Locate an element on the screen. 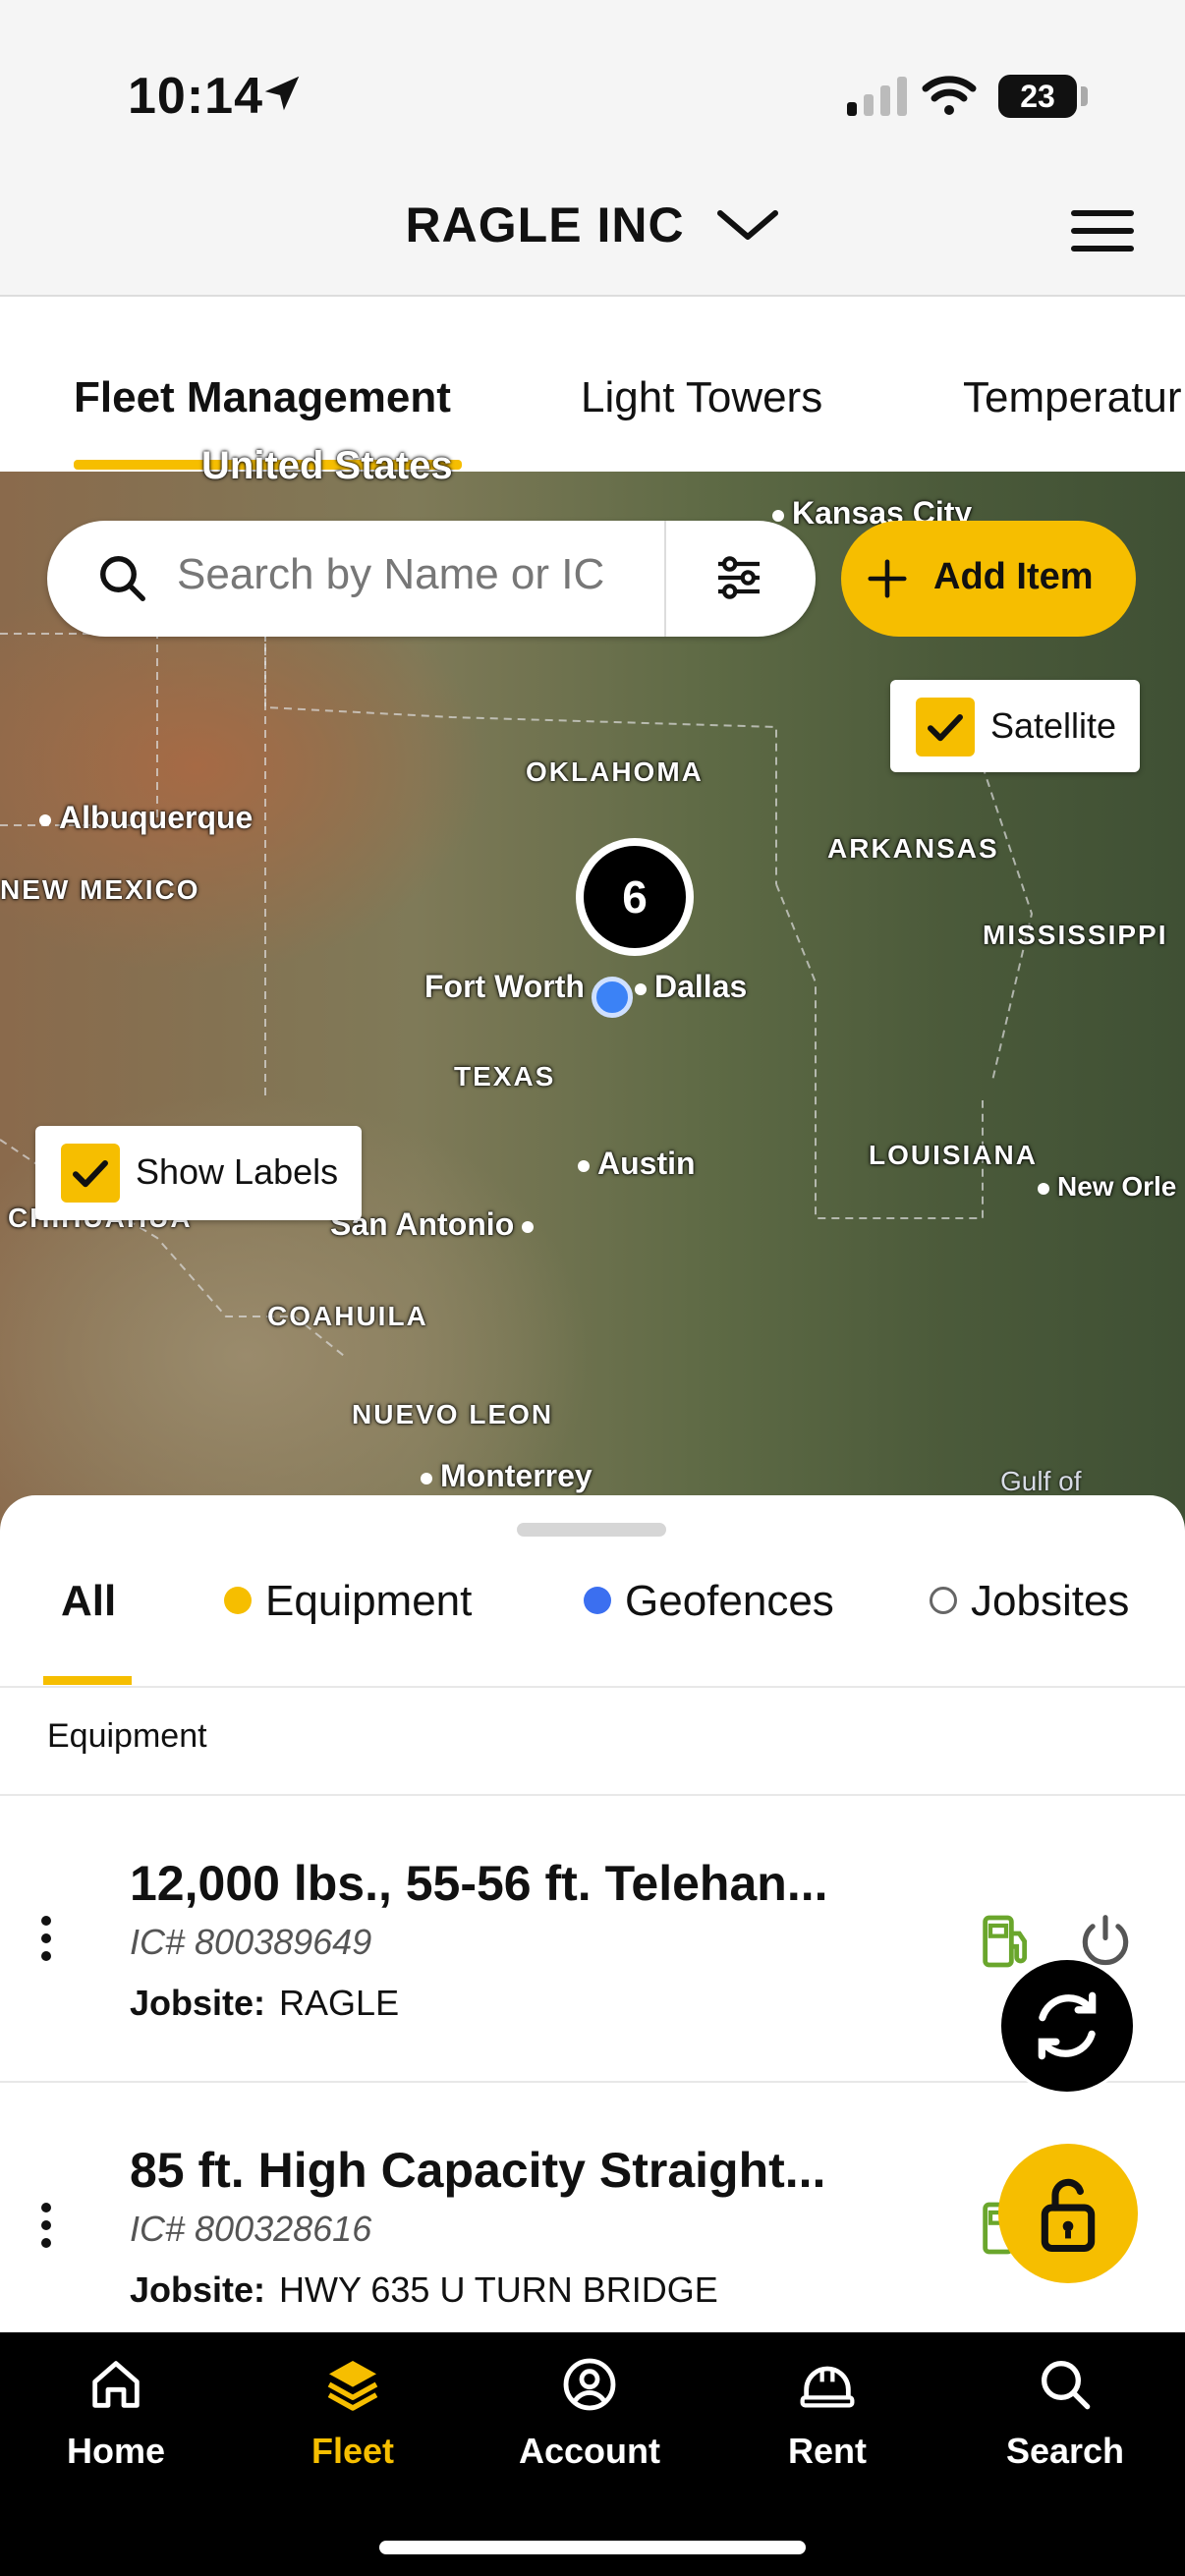 Image resolution: width=1185 pixels, height=2576 pixels. nav-fleet: Fleet is located at coordinates (352, 2412).